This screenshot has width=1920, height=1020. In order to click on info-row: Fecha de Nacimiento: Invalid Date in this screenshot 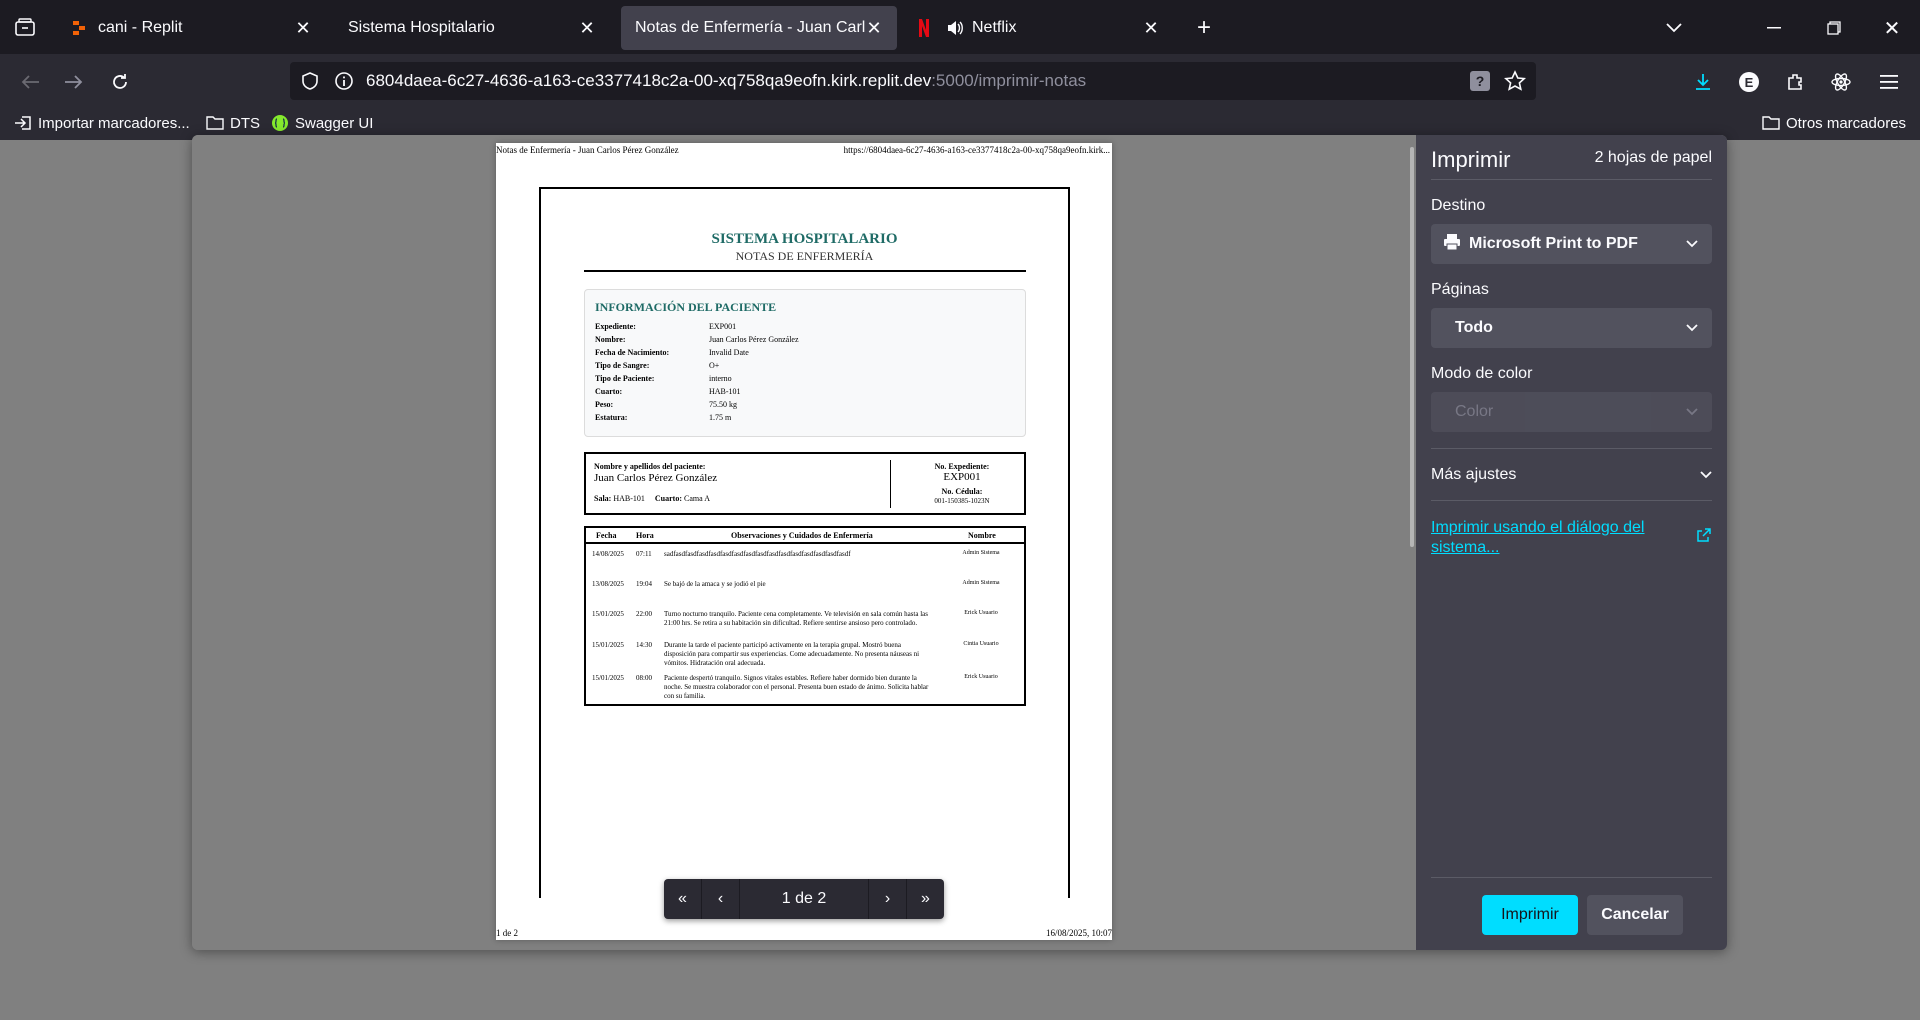, I will do `click(672, 352)`.